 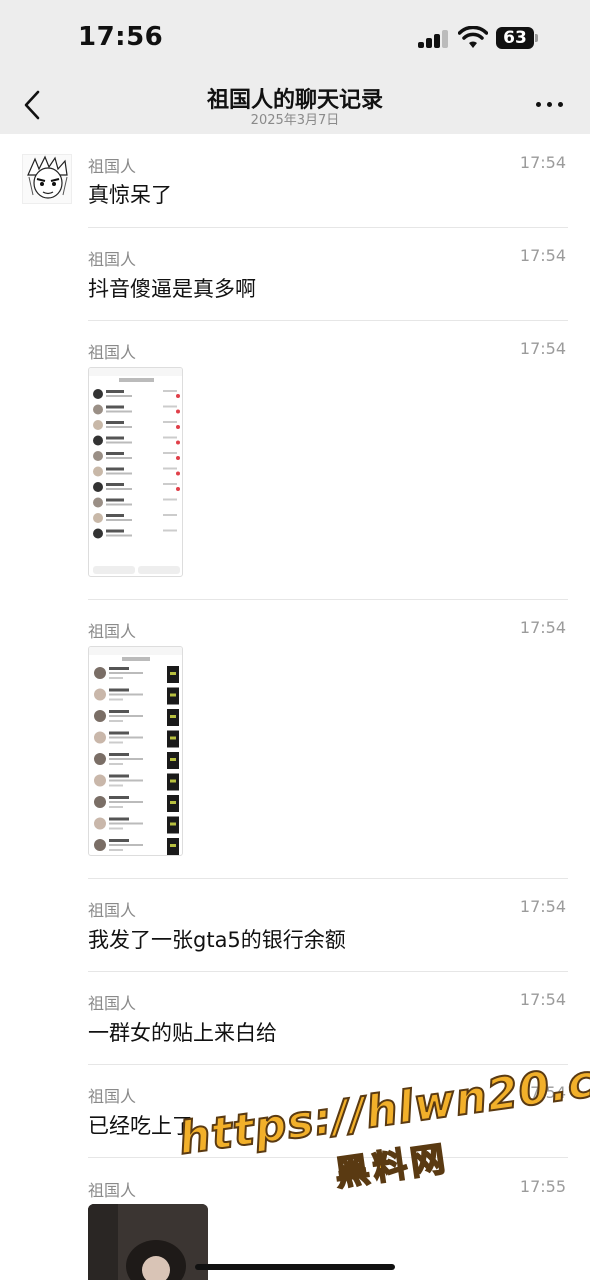 I want to click on signal-icon, so click(x=434, y=39).